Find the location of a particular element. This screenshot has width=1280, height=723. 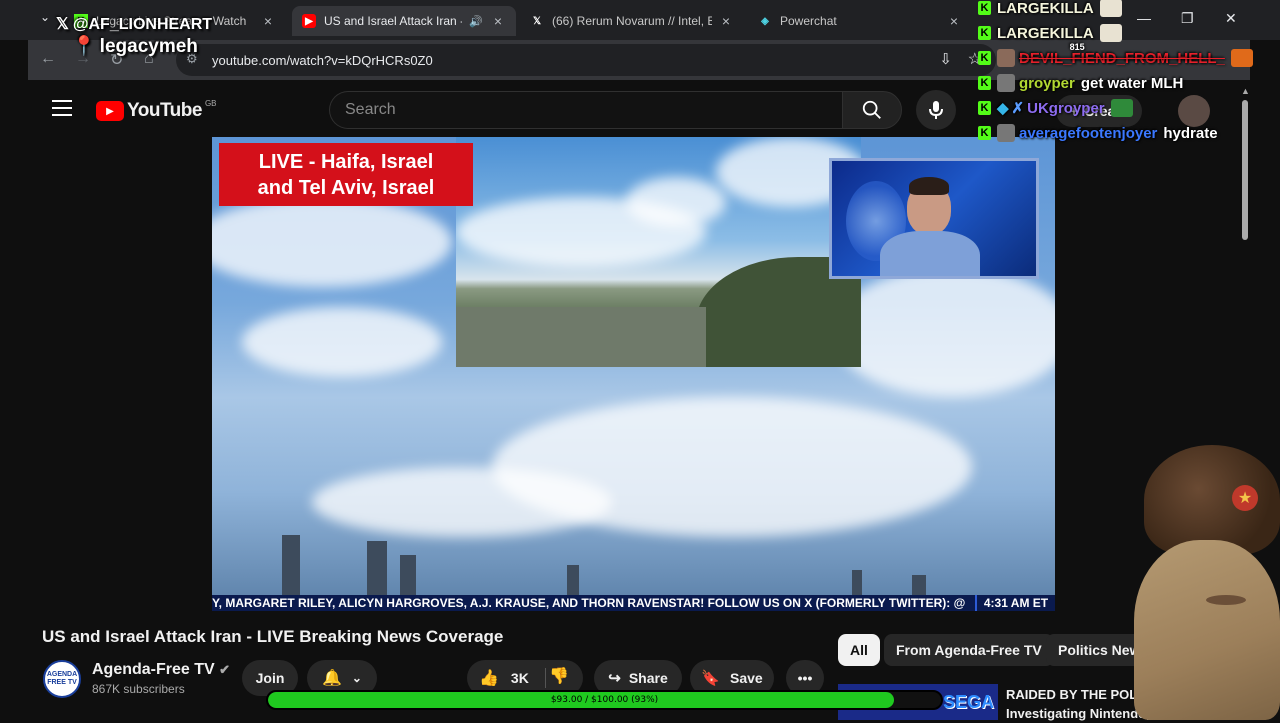

streamer-webcam-overlay: ★ is located at coordinates (1202, 582).